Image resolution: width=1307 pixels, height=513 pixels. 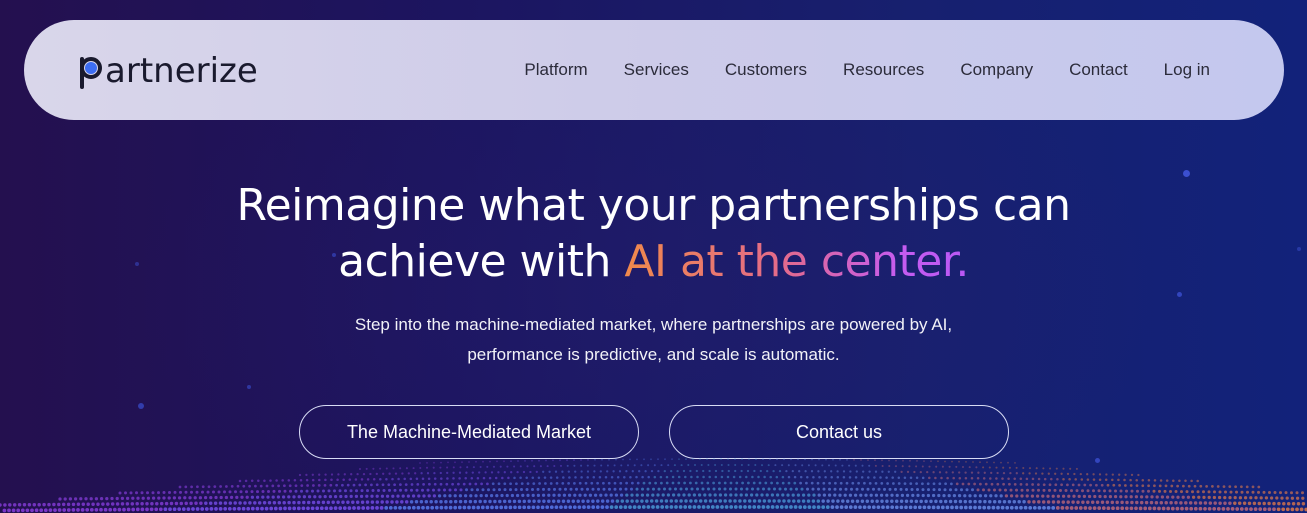 I want to click on machine-mediated-market-button: The Machine-Mediated Market, so click(x=469, y=432).